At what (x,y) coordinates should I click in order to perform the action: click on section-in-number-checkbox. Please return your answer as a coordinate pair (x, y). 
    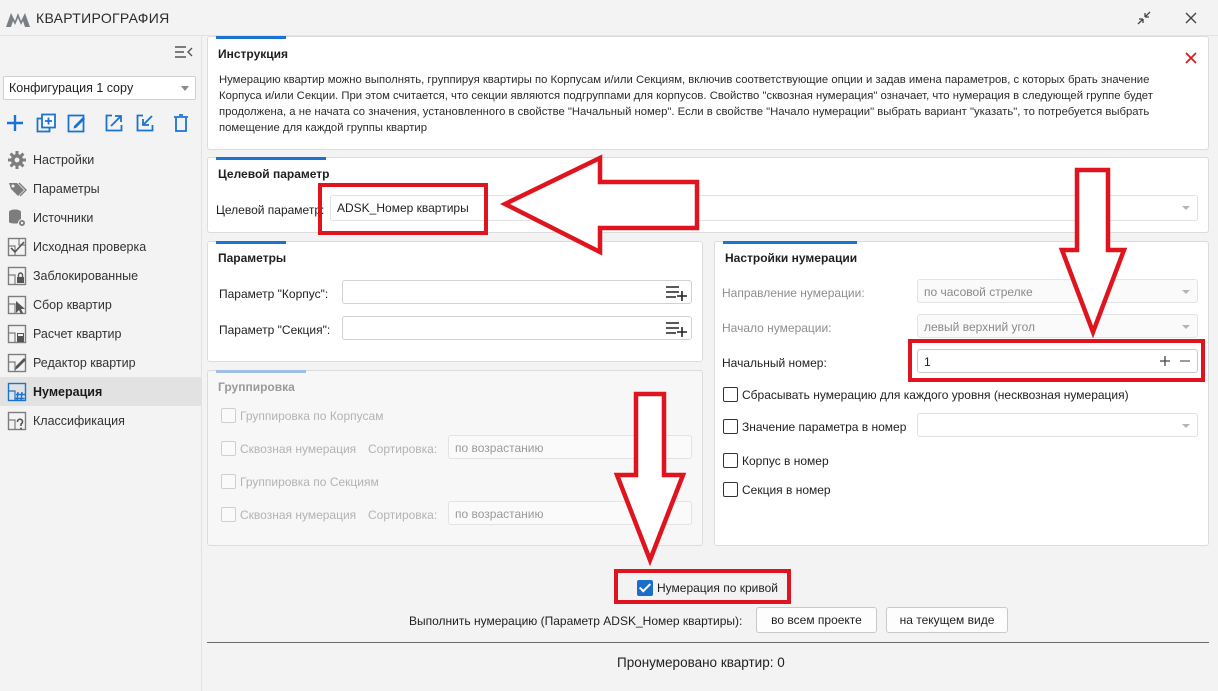
    Looking at the image, I should click on (730, 489).